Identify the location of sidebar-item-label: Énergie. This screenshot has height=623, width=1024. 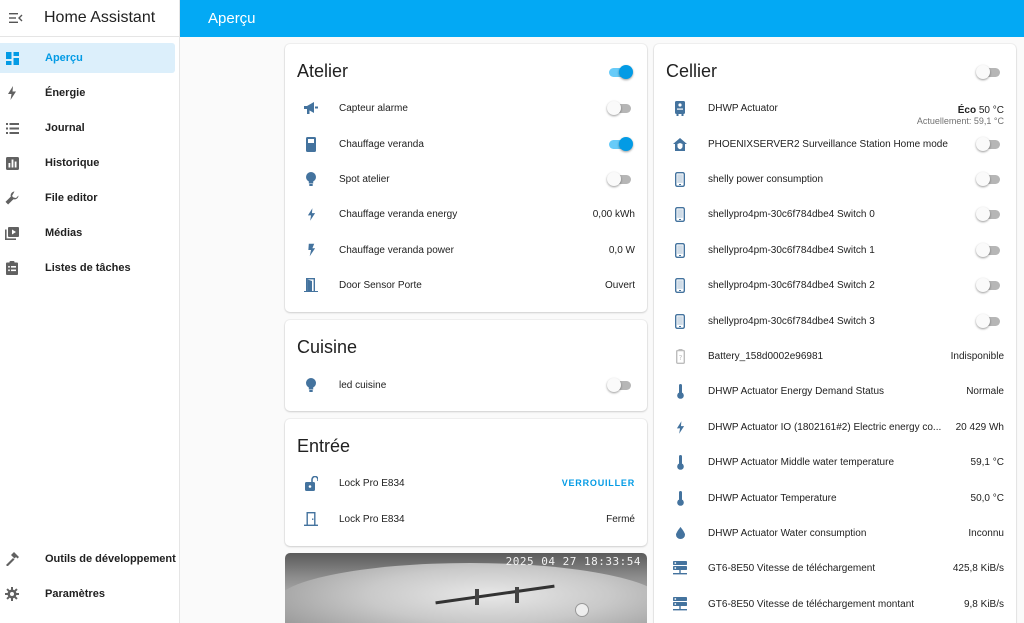
(65, 93).